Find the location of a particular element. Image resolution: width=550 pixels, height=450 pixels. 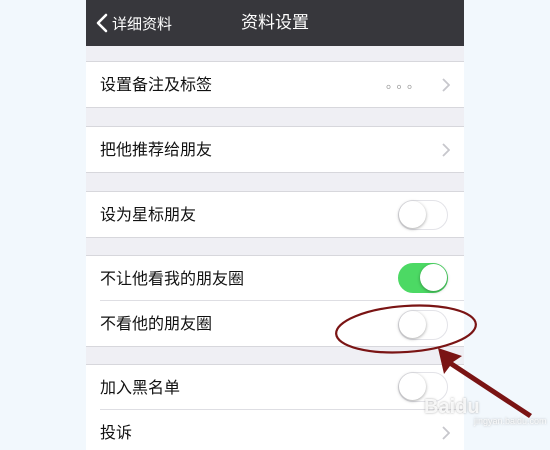

hide-his-moments-switch is located at coordinates (423, 325).